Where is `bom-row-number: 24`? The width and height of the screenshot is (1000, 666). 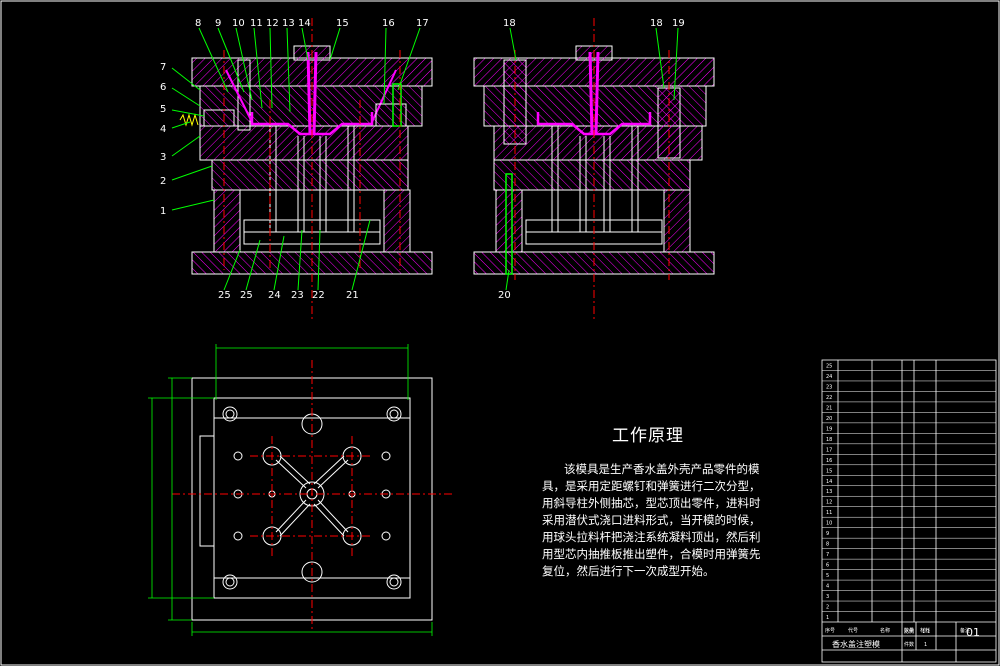 bom-row-number: 24 is located at coordinates (829, 377).